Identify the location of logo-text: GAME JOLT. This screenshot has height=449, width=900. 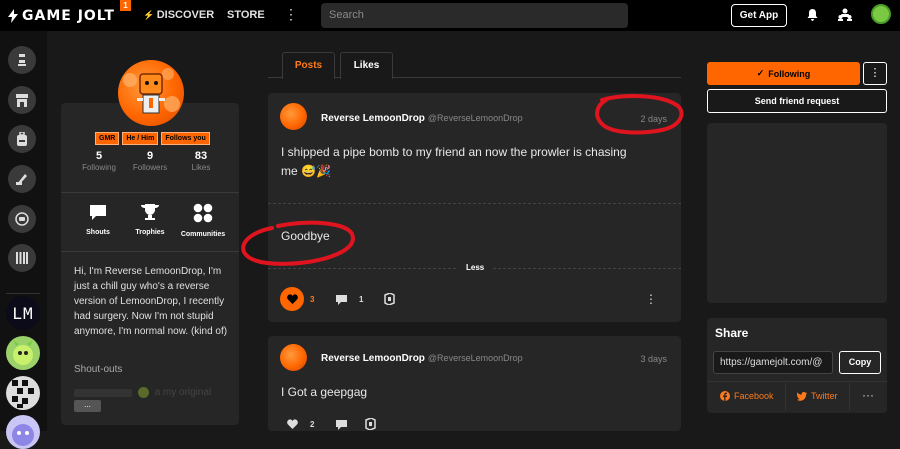
(68, 16).